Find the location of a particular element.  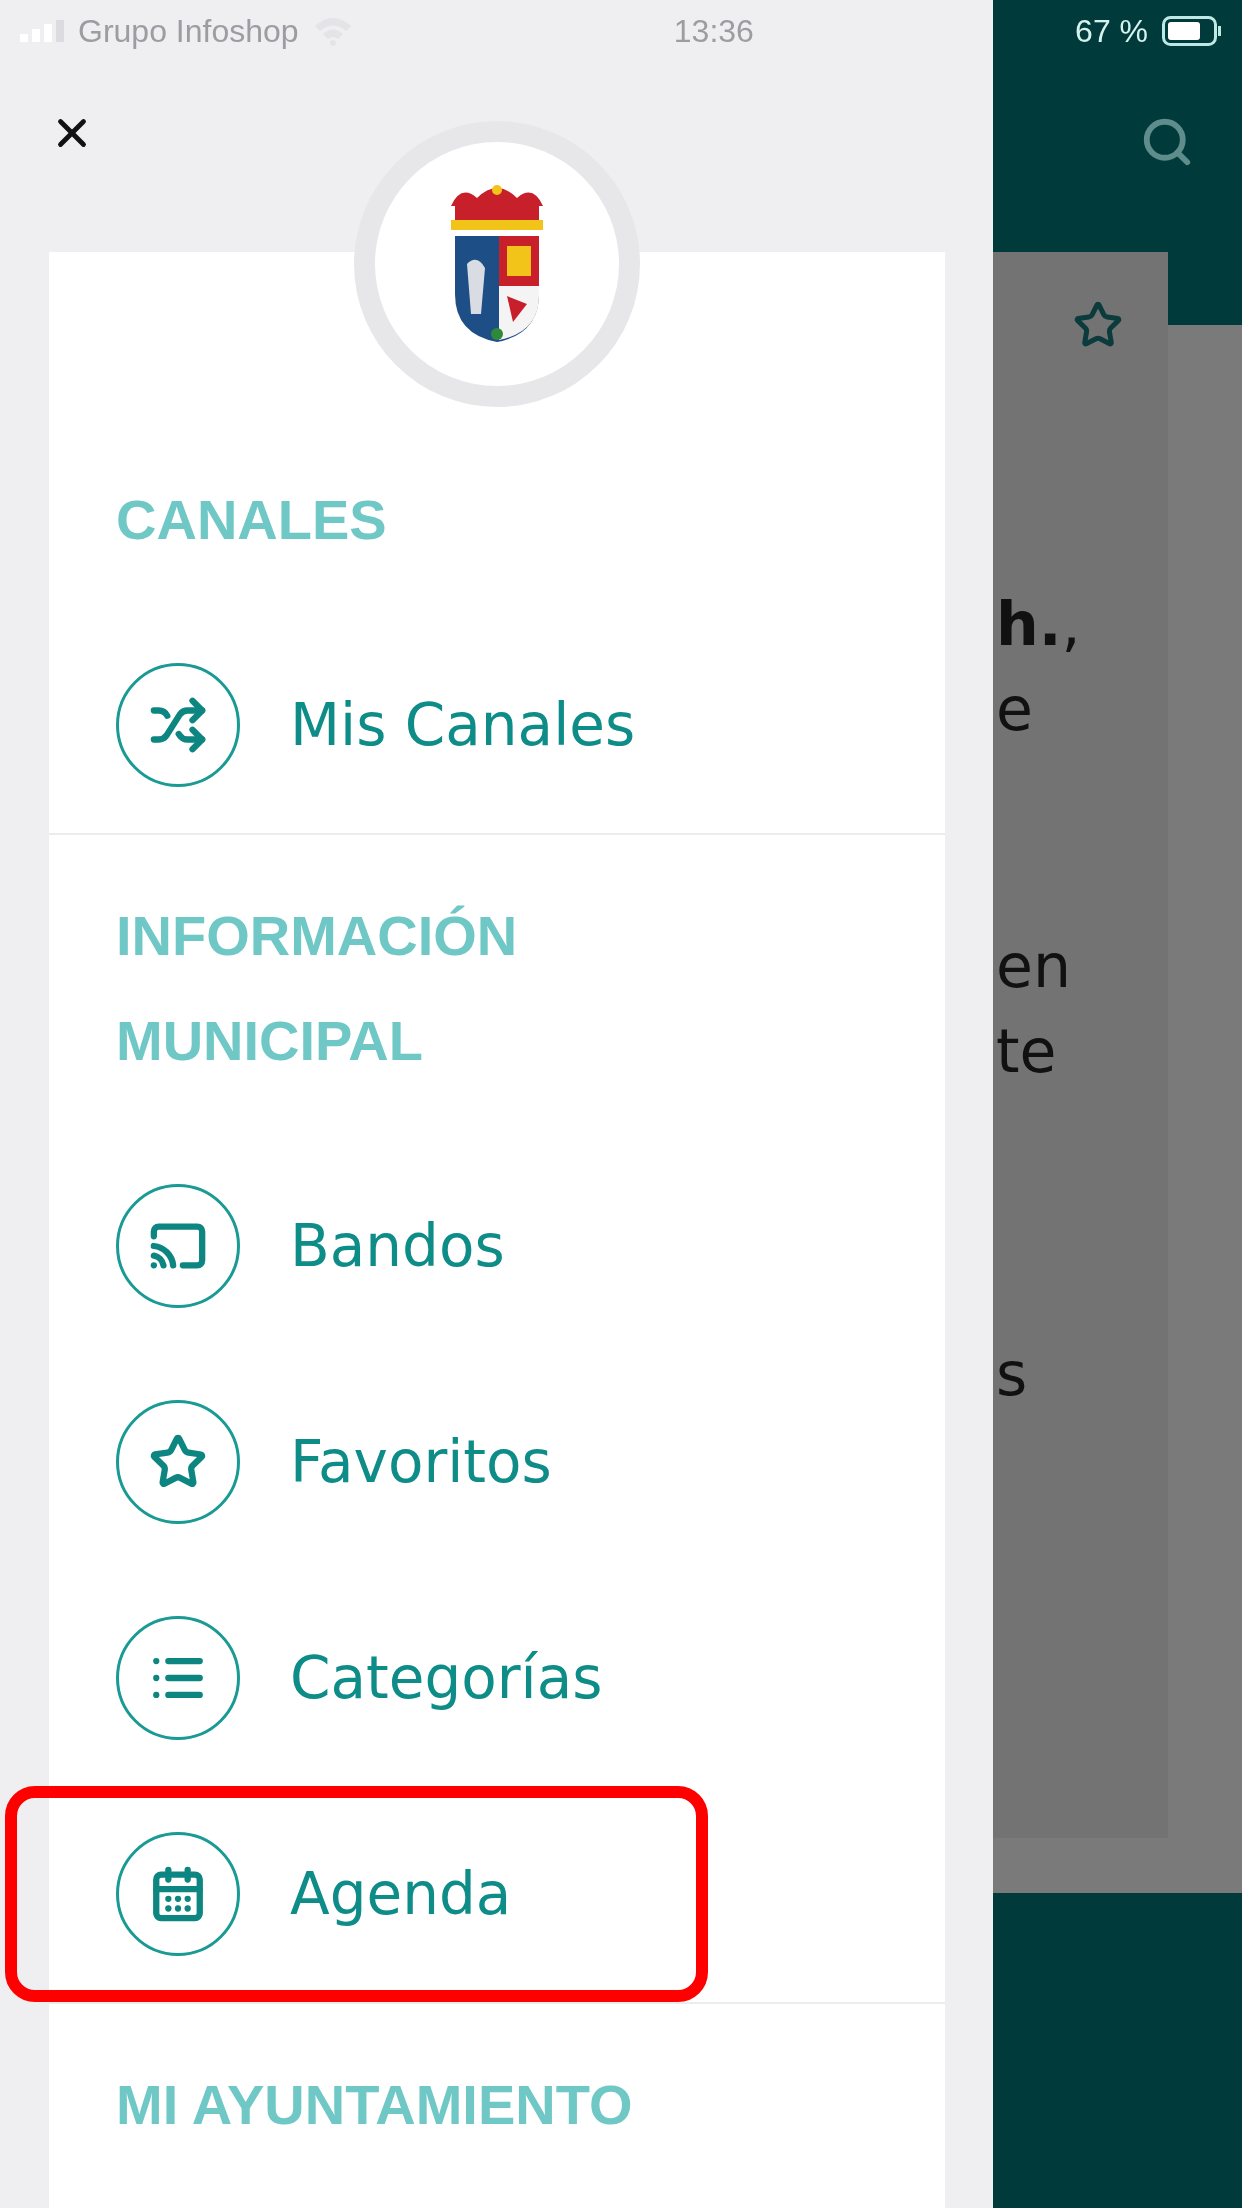

signal-icon is located at coordinates (42, 31).